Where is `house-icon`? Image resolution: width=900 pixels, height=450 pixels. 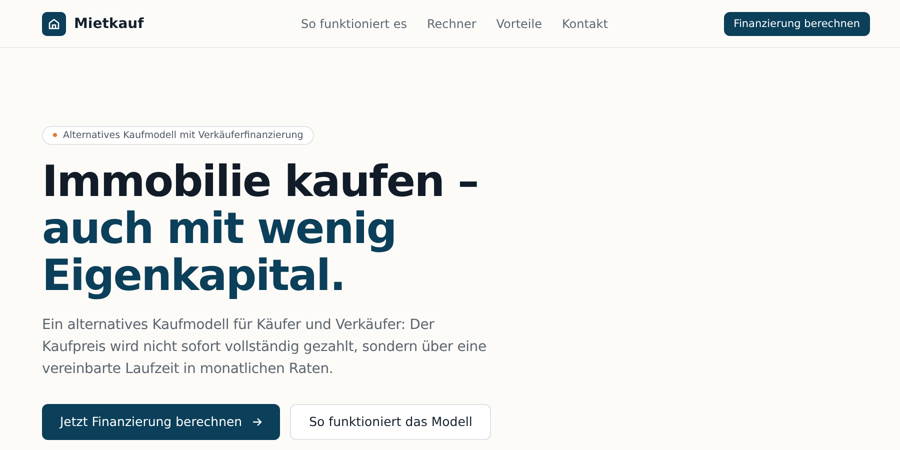
house-icon is located at coordinates (54, 24).